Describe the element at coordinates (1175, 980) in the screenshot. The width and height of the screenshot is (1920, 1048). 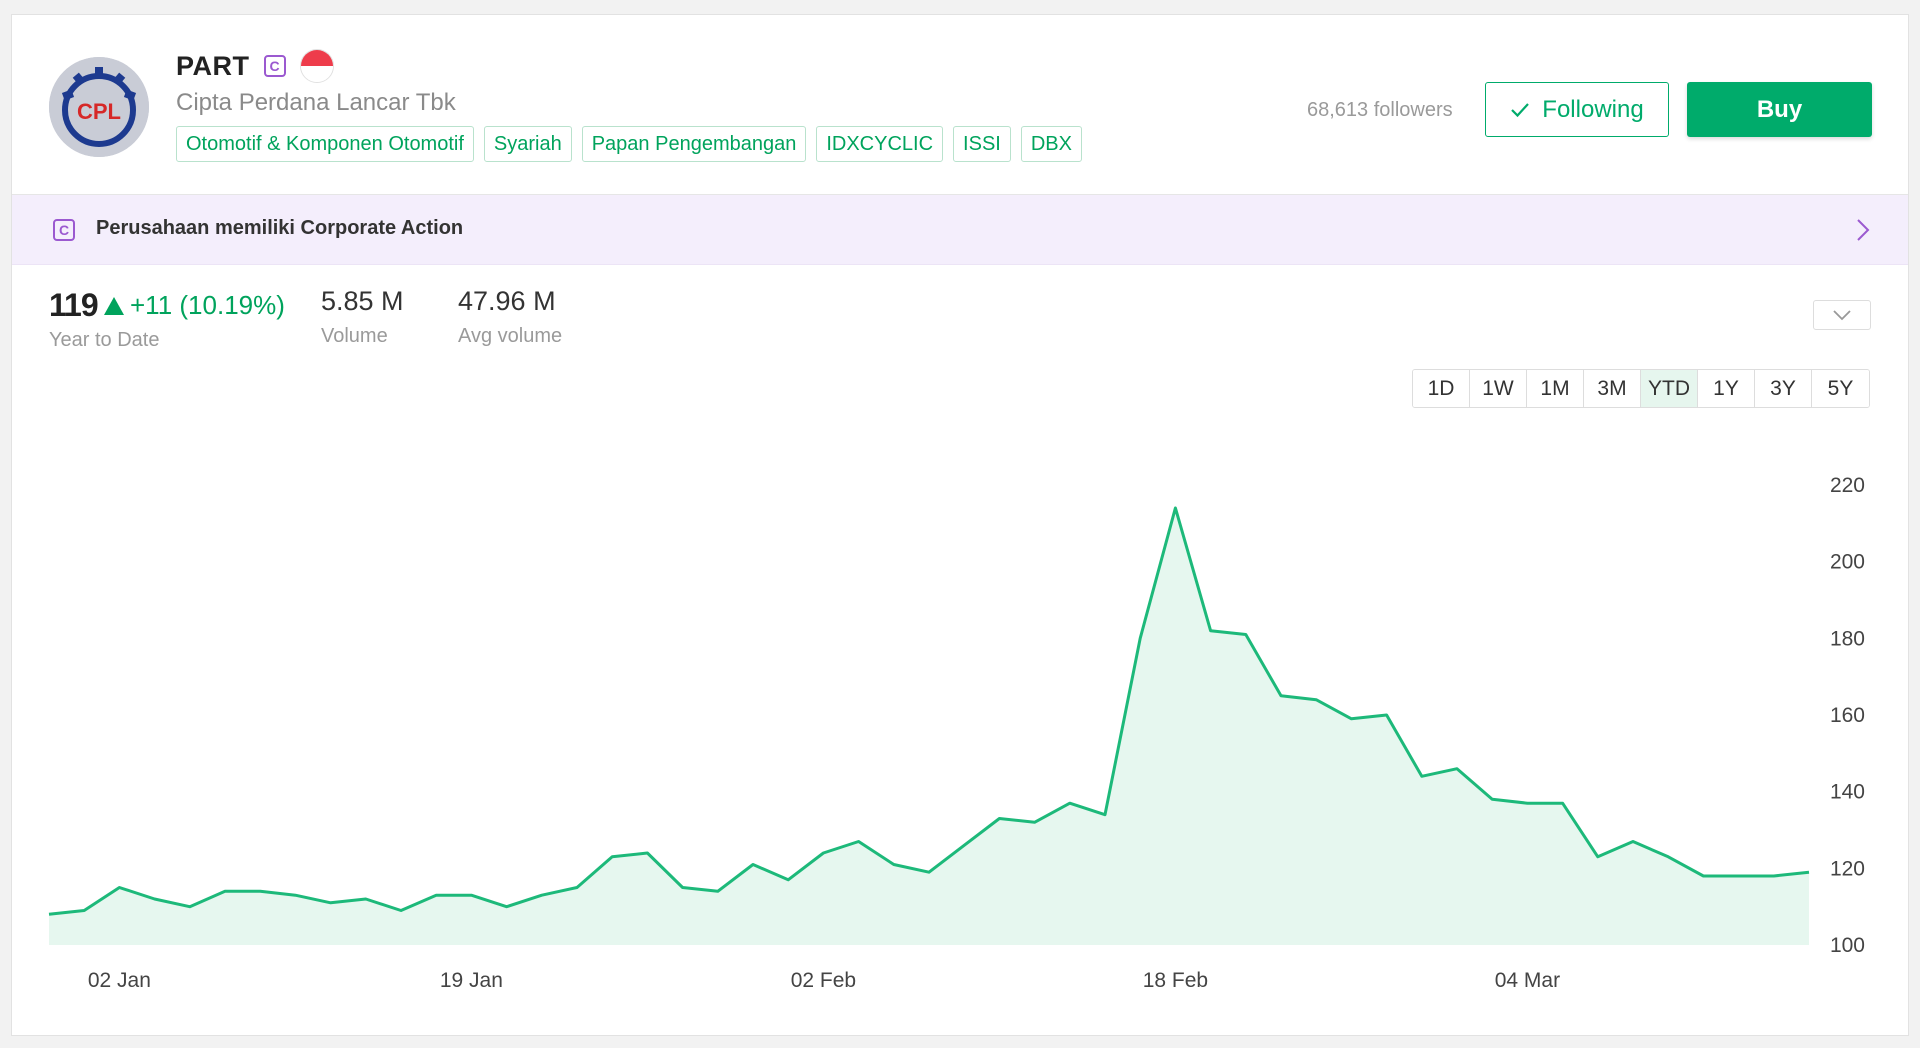
I see `x-tick-label: 18 Feb` at that location.